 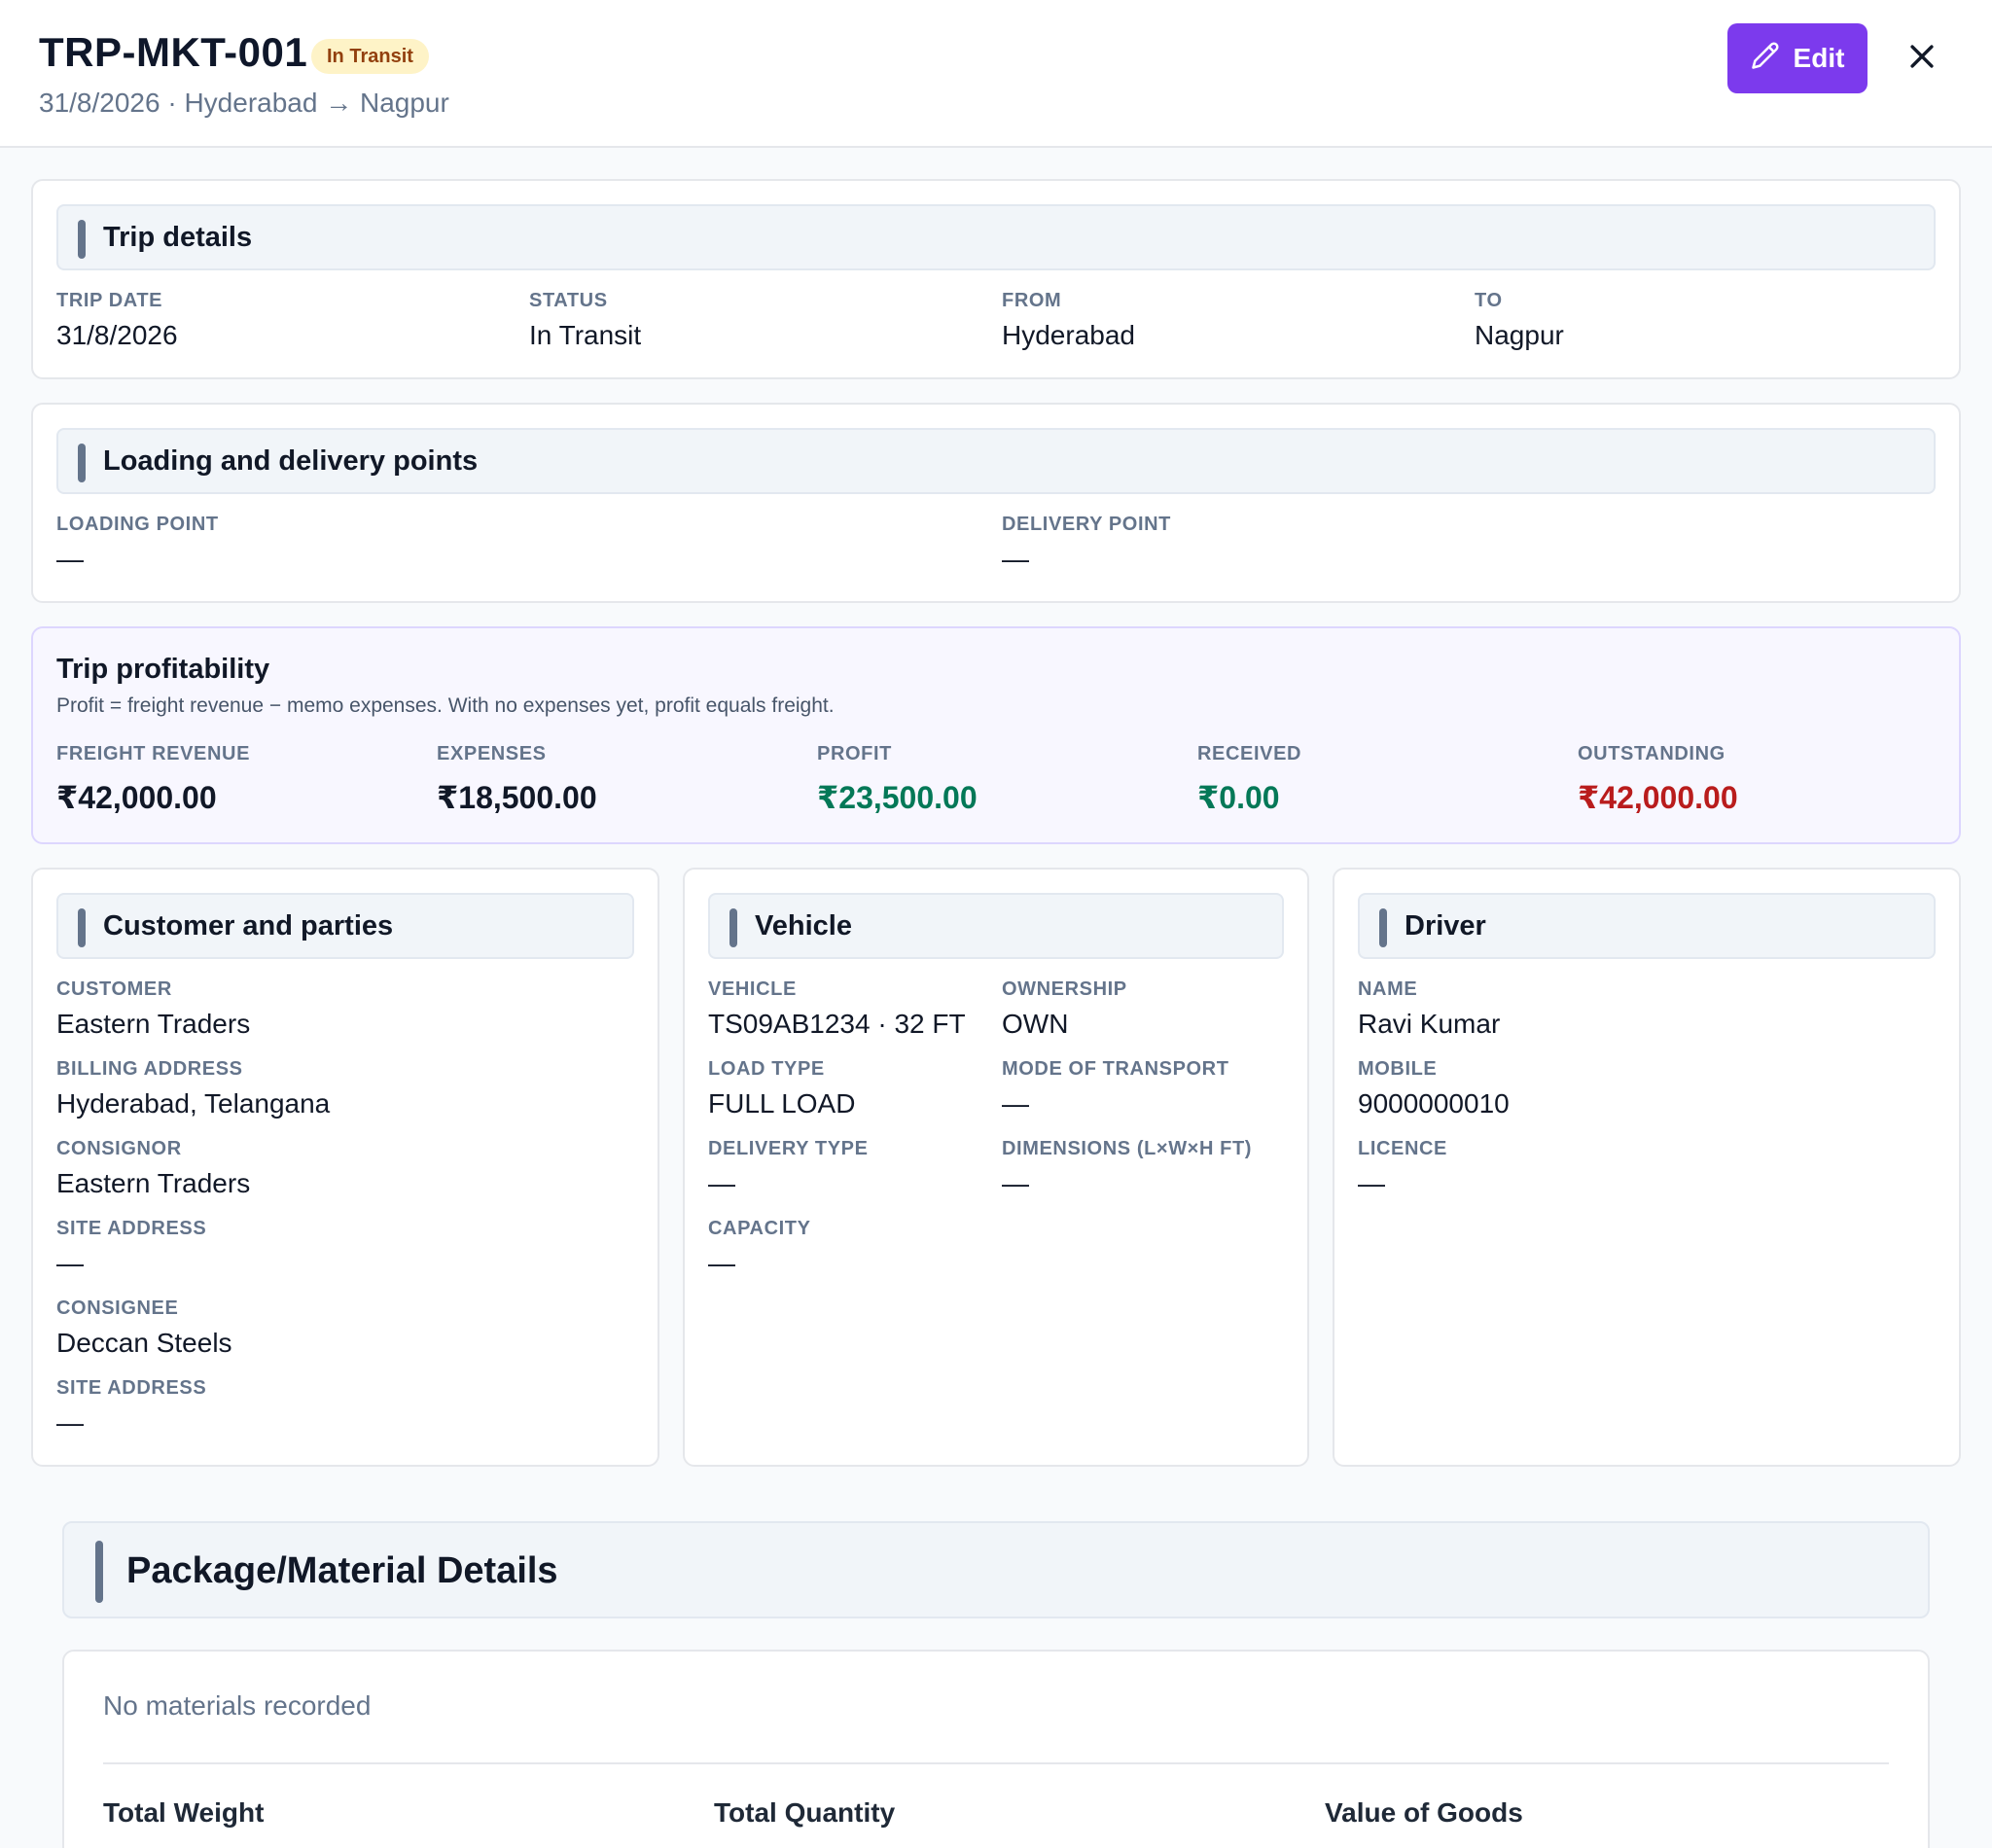 I want to click on field-value: 9000000010, so click(x=1434, y=1104).